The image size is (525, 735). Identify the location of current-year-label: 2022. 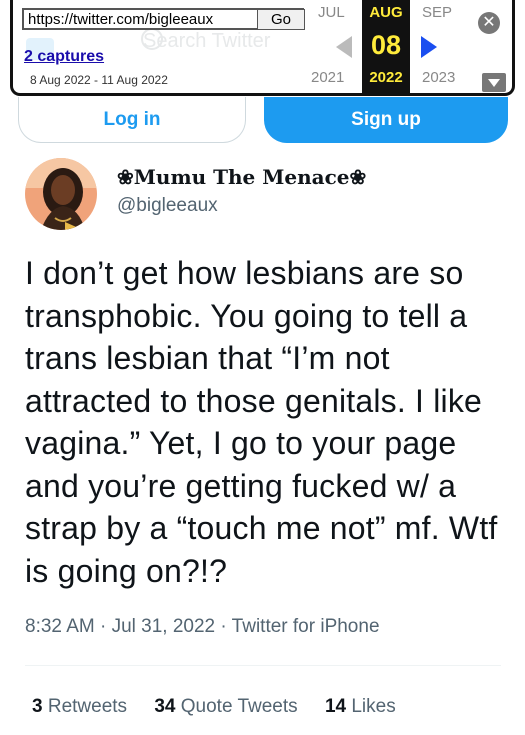
(386, 77).